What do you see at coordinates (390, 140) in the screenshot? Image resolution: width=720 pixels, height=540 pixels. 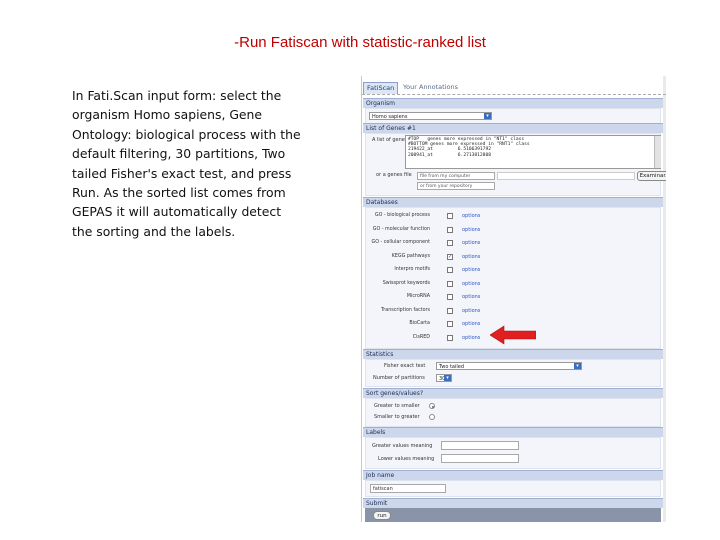 I see `gene-list-label: A list of genes` at bounding box center [390, 140].